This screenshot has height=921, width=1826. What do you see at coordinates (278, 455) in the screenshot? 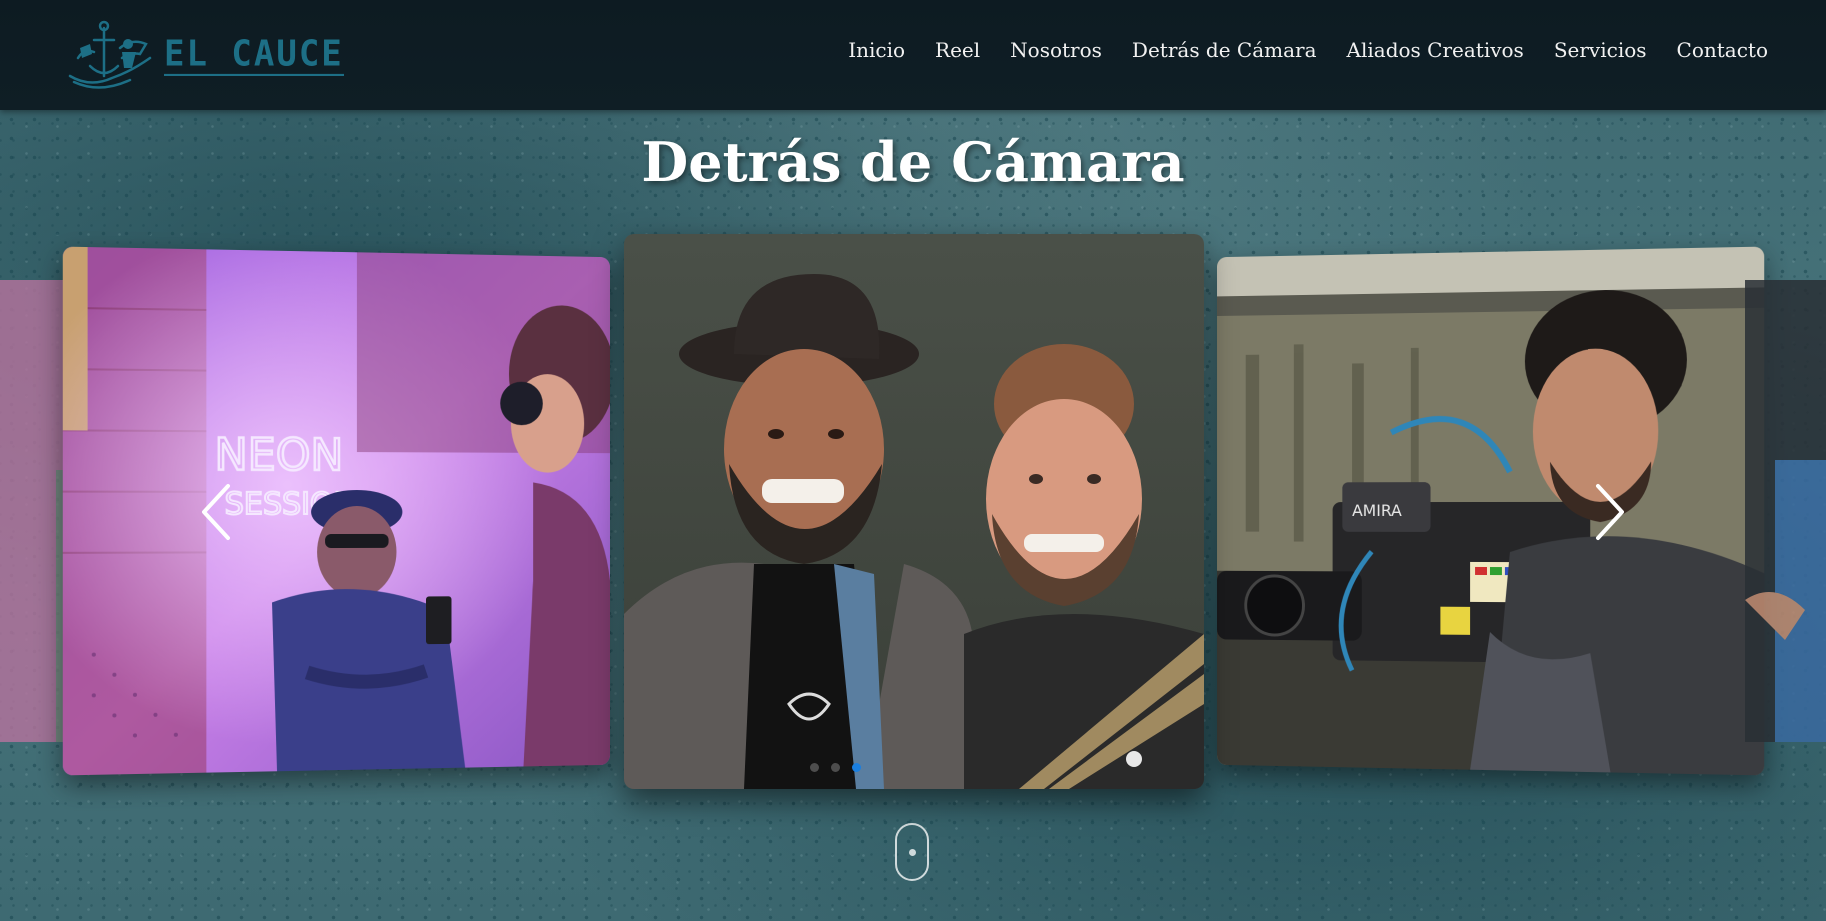
I see `neon-sign-text-1: NEON` at bounding box center [278, 455].